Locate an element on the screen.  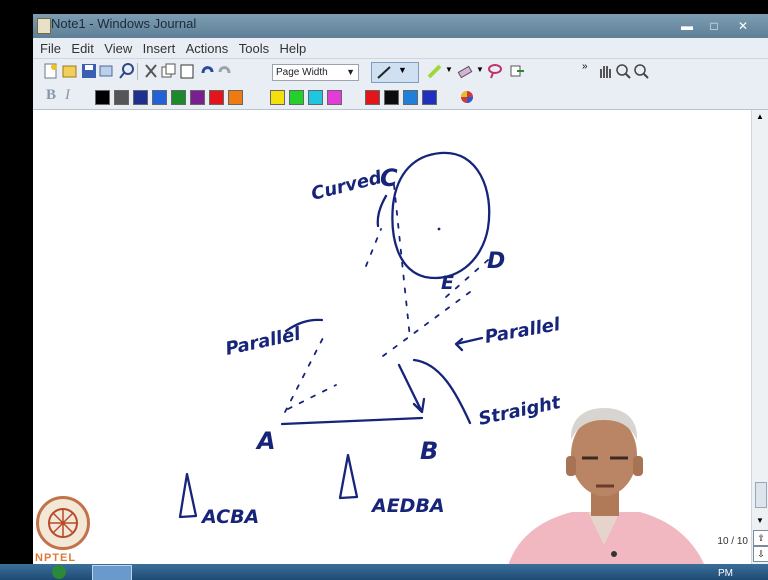
scrollbar-thumb is located at coordinates (761, 495).